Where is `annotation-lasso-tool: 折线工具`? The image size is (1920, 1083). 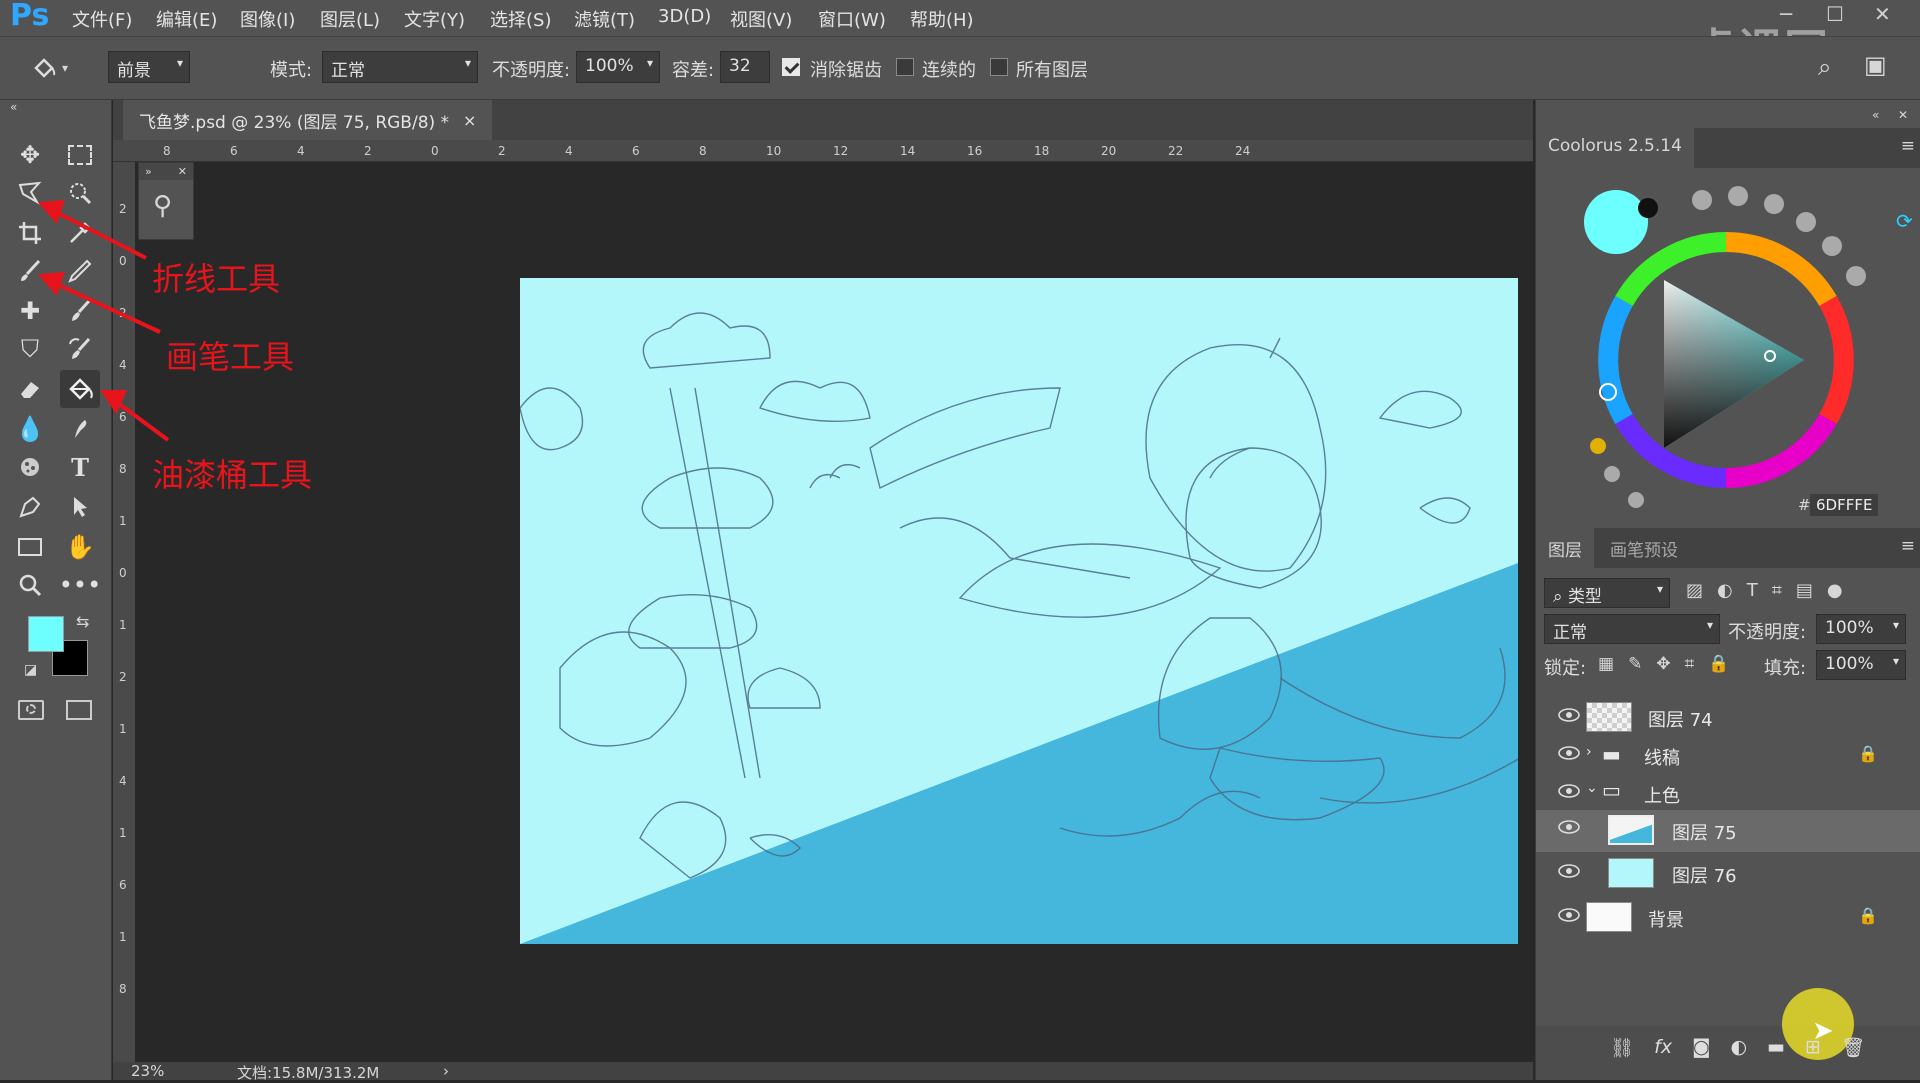
annotation-lasso-tool: 折线工具 is located at coordinates (216, 279).